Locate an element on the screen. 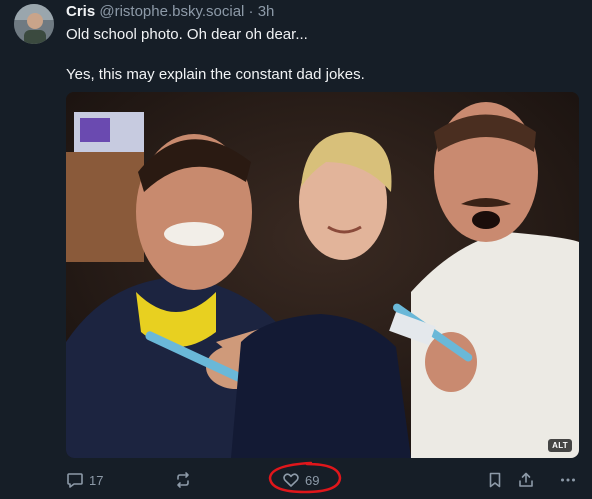 The image size is (592, 499). bookmark-icon is located at coordinates (495, 480).